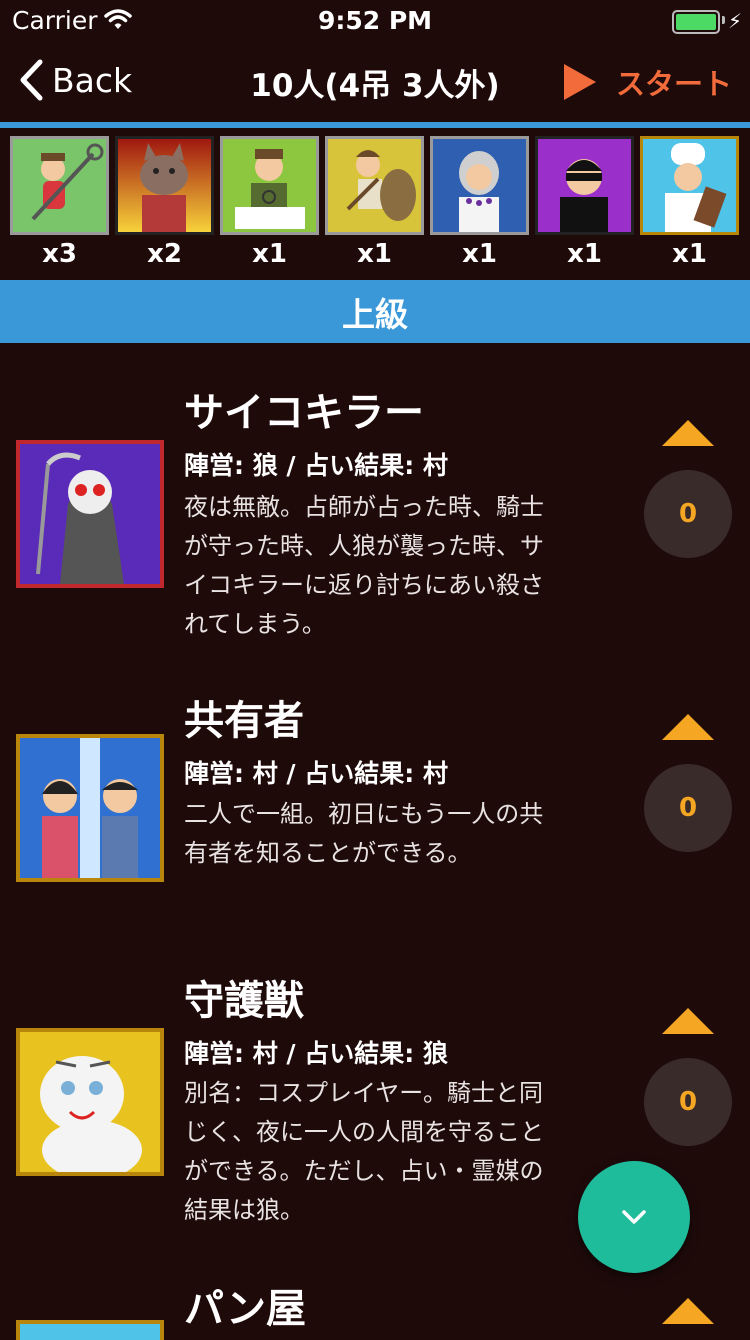 The width and height of the screenshot is (750, 1340). I want to click on psycho-killer-portrait, so click(90, 514).